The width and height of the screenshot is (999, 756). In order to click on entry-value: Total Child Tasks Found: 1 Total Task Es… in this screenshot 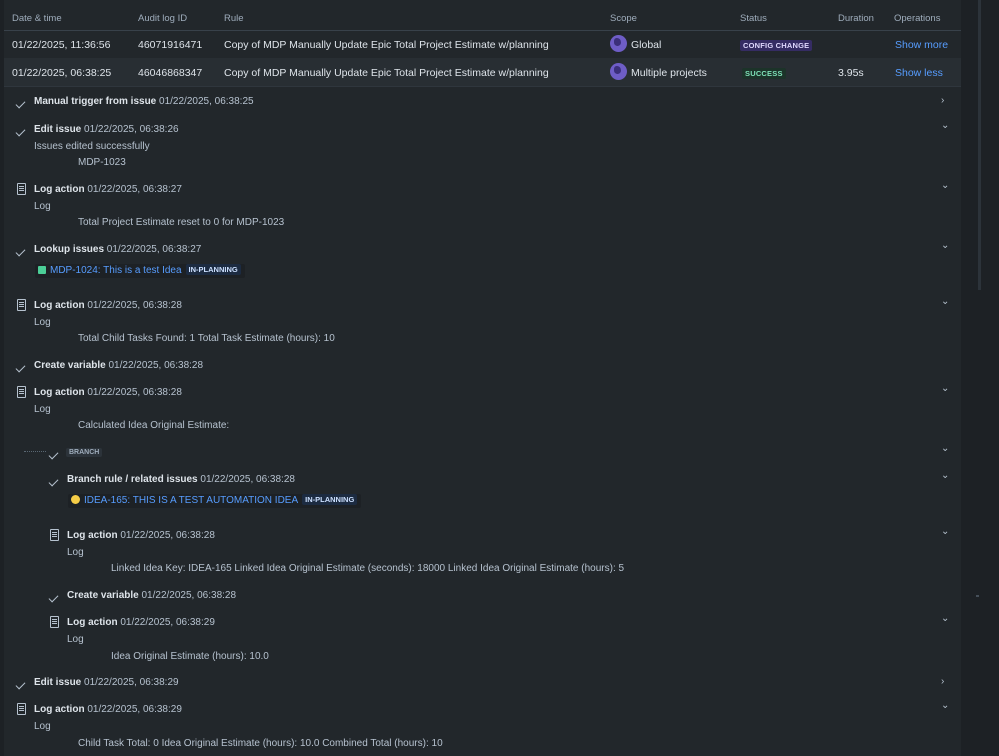, I will do `click(206, 338)`.